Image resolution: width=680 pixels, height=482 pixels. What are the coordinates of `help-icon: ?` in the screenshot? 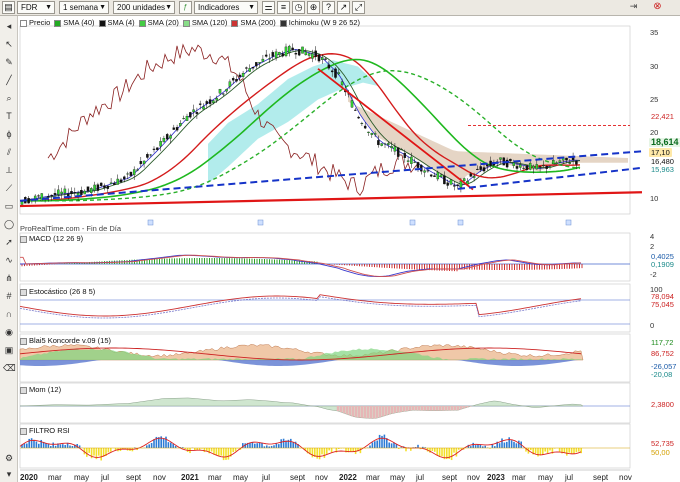 It's located at (328, 7).